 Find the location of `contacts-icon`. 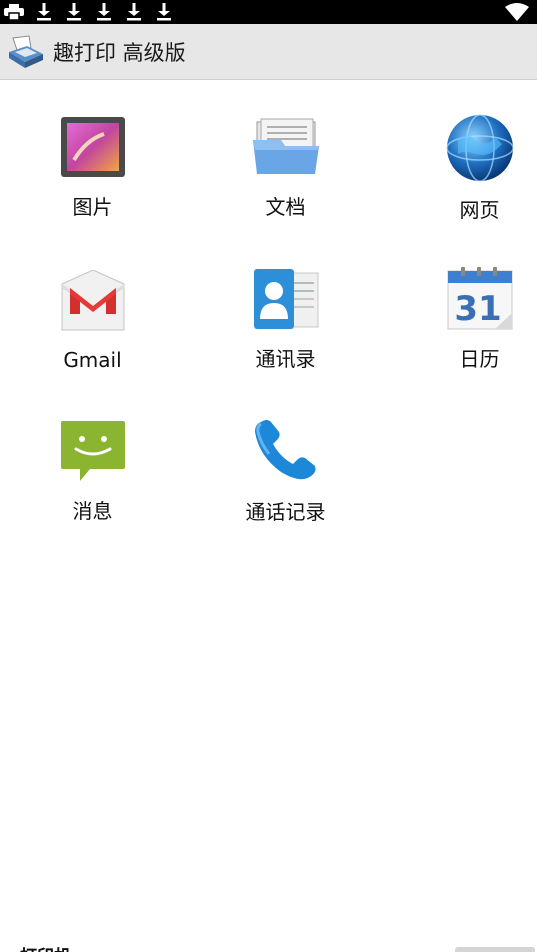

contacts-icon is located at coordinates (286, 298).